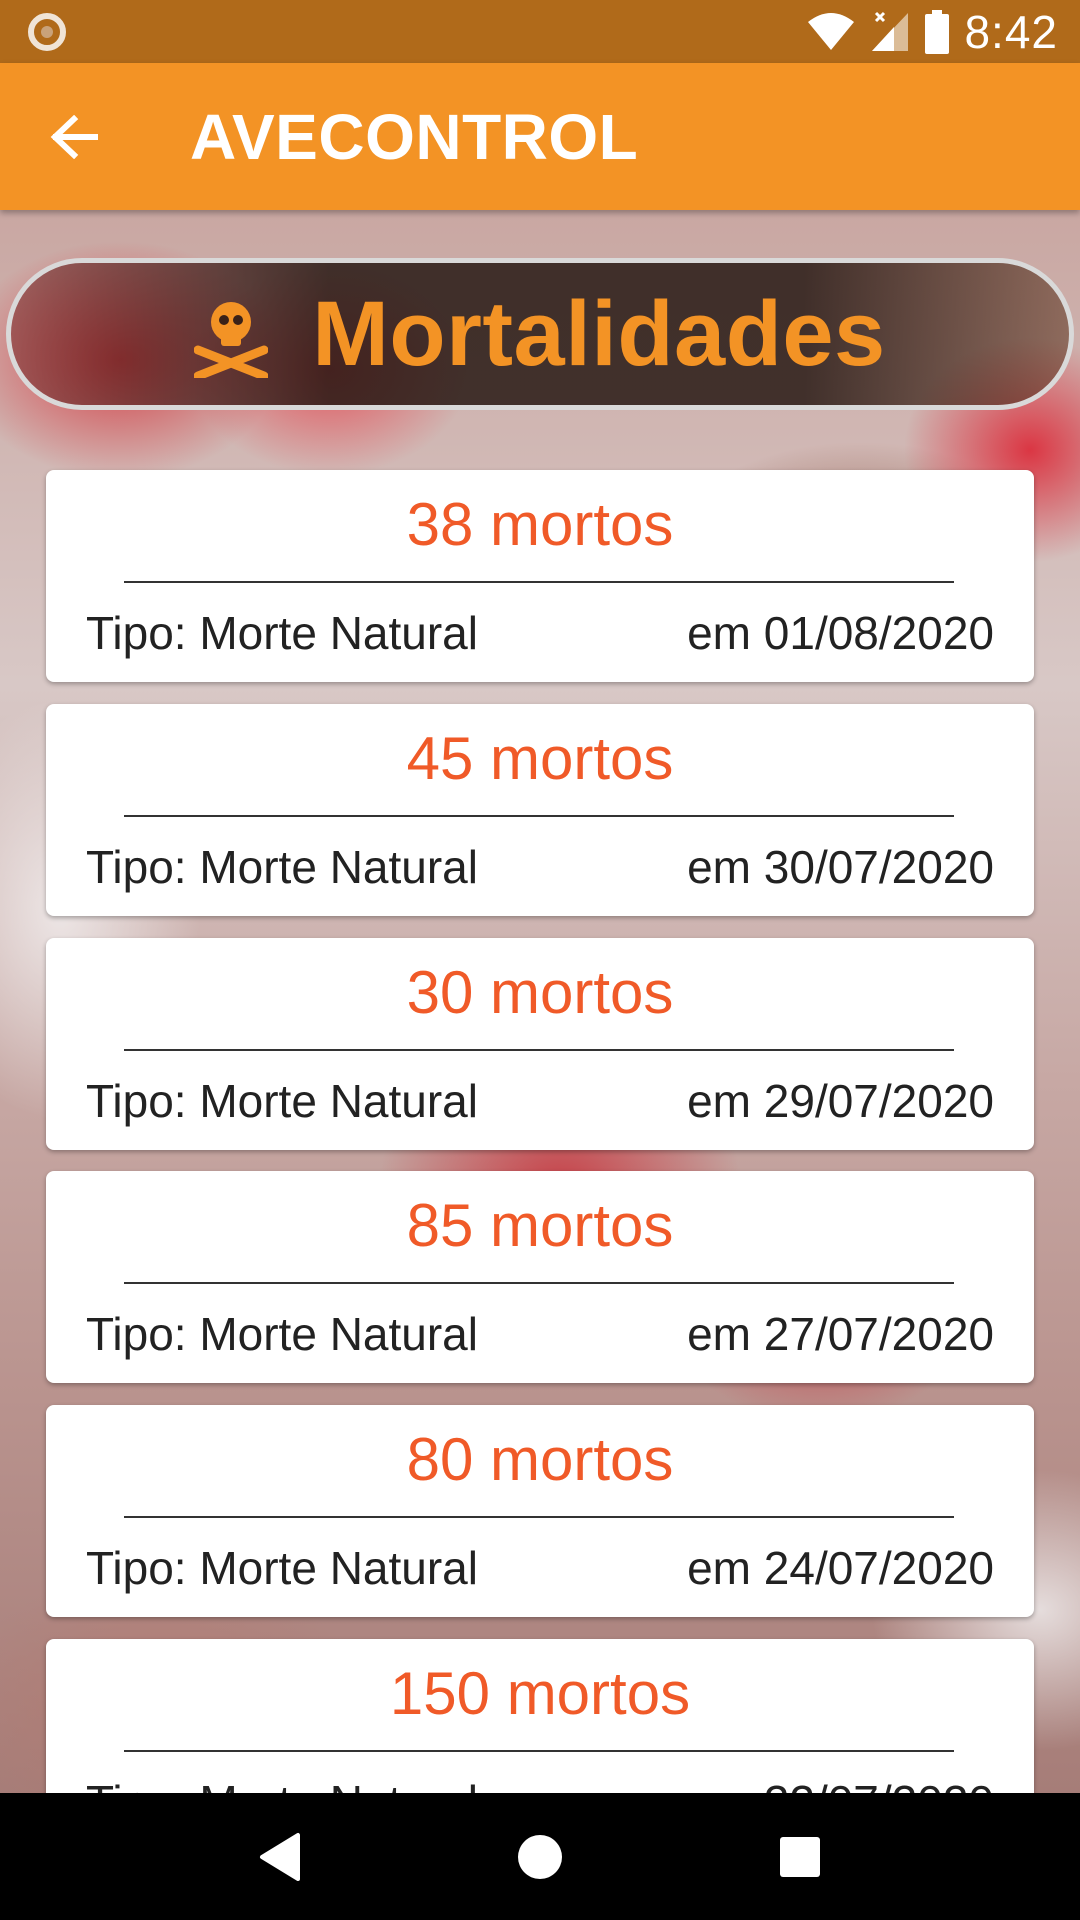 The image size is (1080, 1920). I want to click on home-circle-icon, so click(540, 1856).